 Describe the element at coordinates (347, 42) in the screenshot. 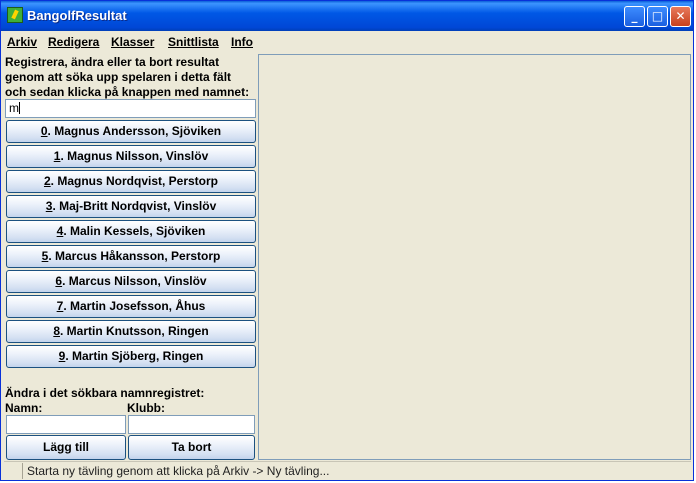

I see `menu-bar: Arkiv Redigera Klasser Snittlista Info` at that location.